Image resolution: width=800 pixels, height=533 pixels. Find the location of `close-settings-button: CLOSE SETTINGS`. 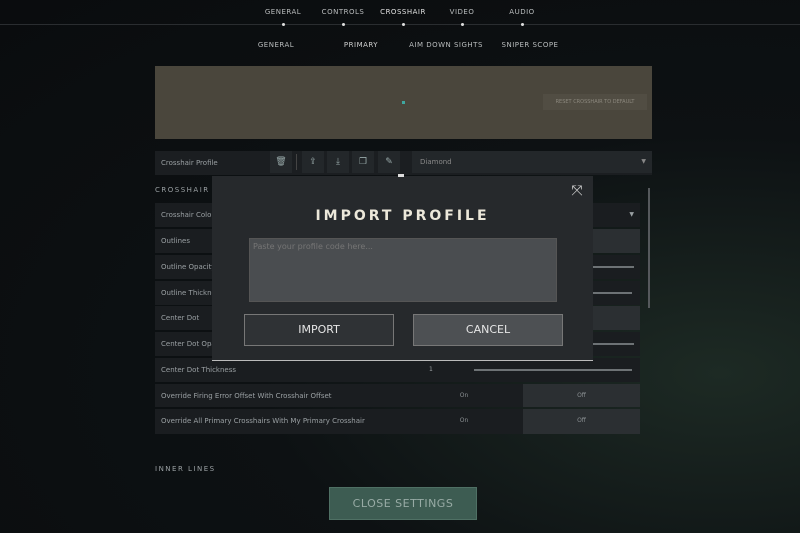

close-settings-button: CLOSE SETTINGS is located at coordinates (403, 503).